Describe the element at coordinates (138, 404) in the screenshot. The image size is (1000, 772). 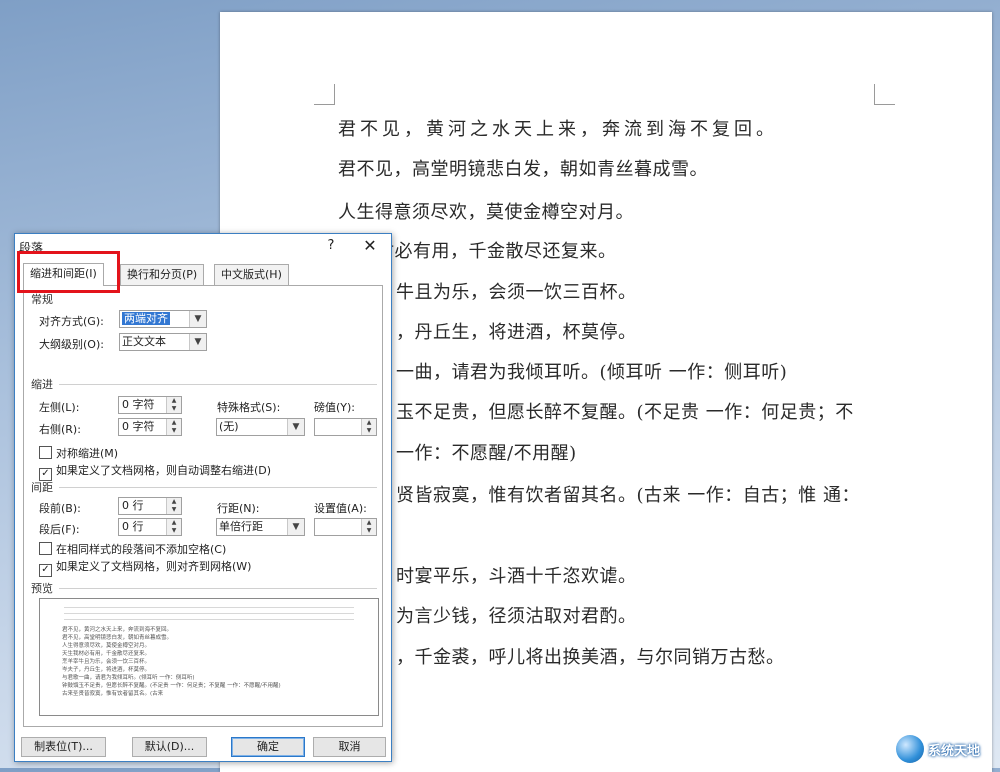
I see `indent-left-value: 0 字符` at that location.